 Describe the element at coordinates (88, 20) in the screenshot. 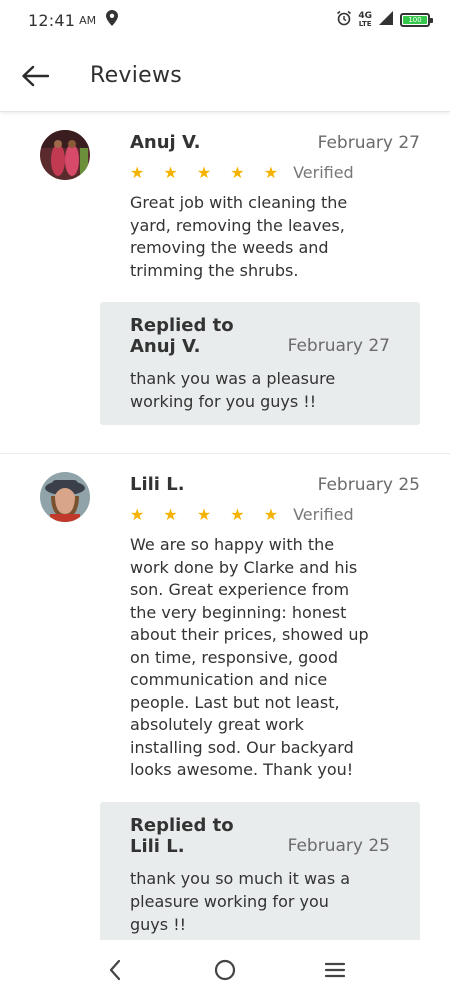

I see `status-ampm: AM` at that location.